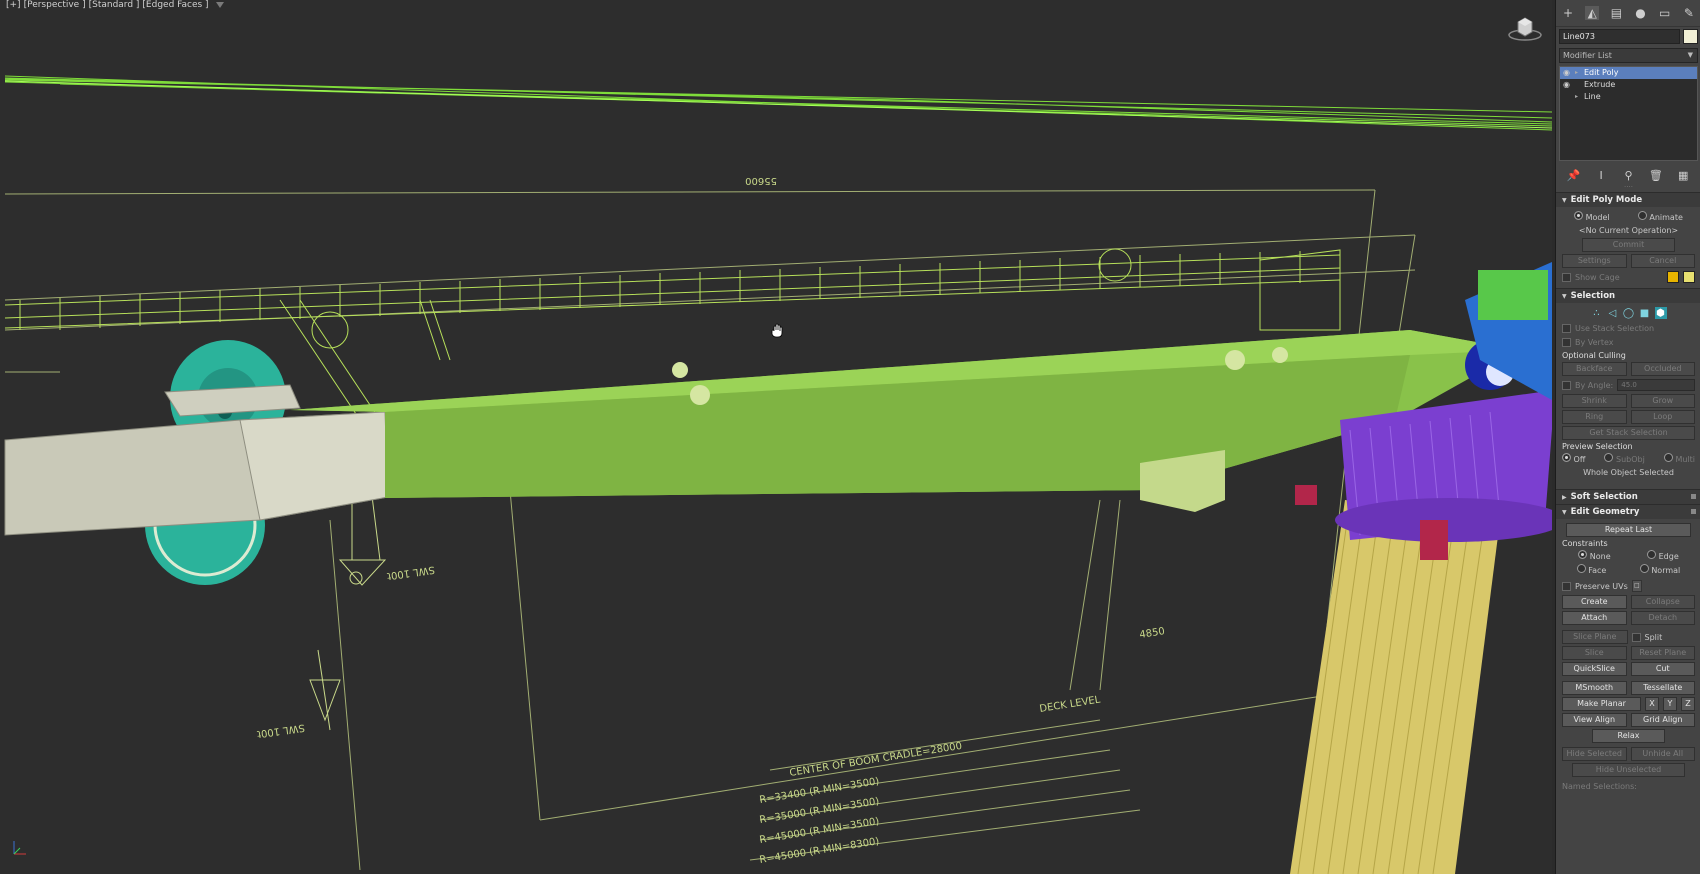  What do you see at coordinates (1662, 369) in the screenshot?
I see `occluded-button: Occluded` at bounding box center [1662, 369].